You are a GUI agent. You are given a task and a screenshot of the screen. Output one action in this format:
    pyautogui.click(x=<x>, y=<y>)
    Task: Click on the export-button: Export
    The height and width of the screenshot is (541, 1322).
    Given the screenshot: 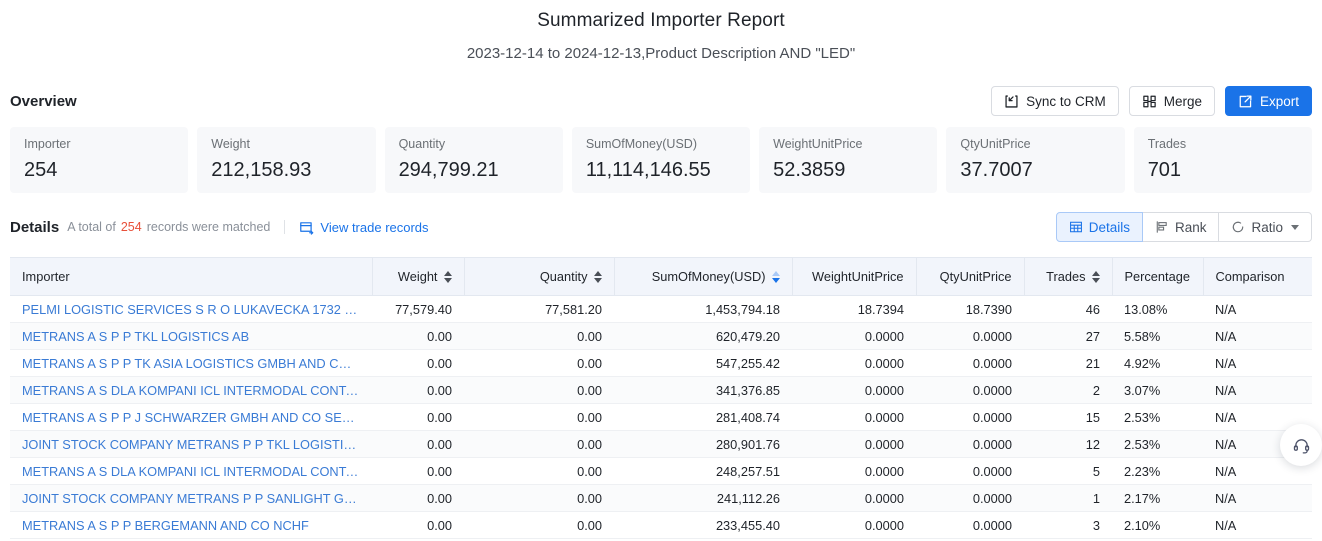 What is the action you would take?
    pyautogui.click(x=1268, y=101)
    